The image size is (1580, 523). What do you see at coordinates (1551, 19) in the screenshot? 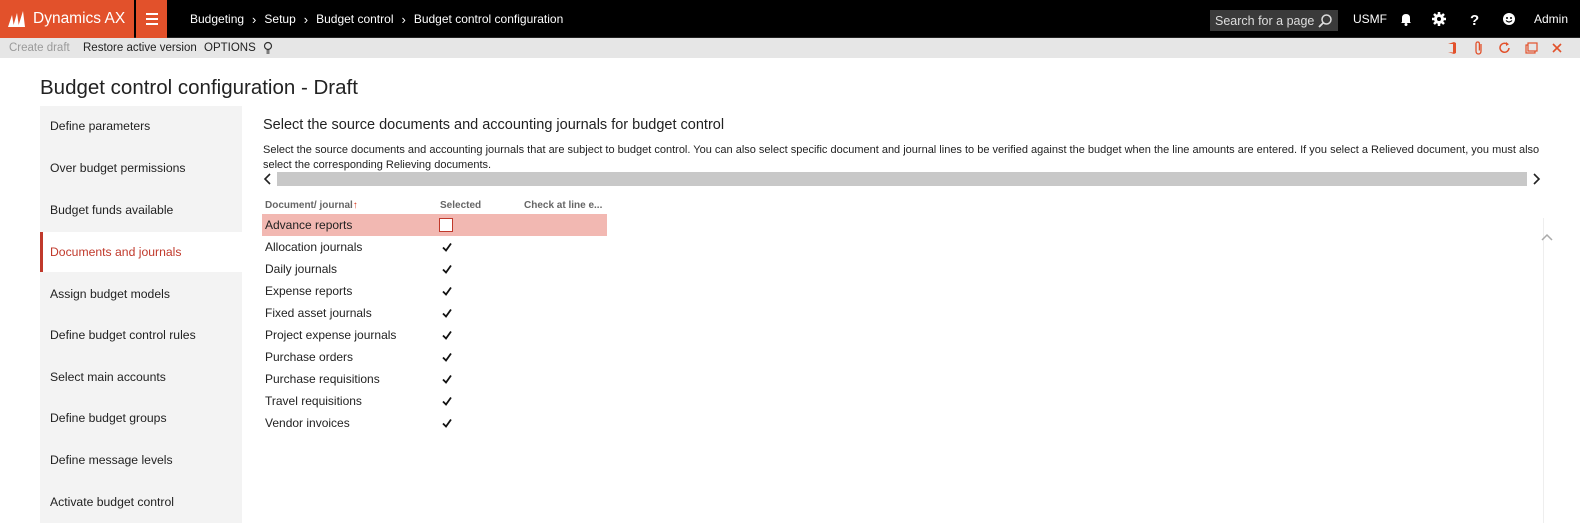
I see `user-menu: Admin` at bounding box center [1551, 19].